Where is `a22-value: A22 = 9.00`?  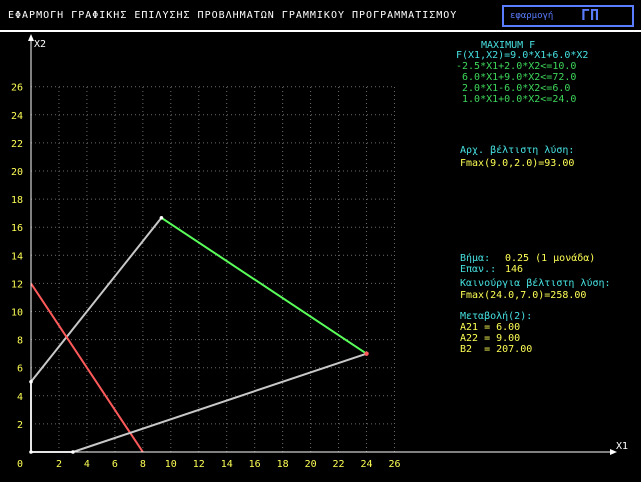
a22-value: A22 = 9.00 is located at coordinates (490, 338).